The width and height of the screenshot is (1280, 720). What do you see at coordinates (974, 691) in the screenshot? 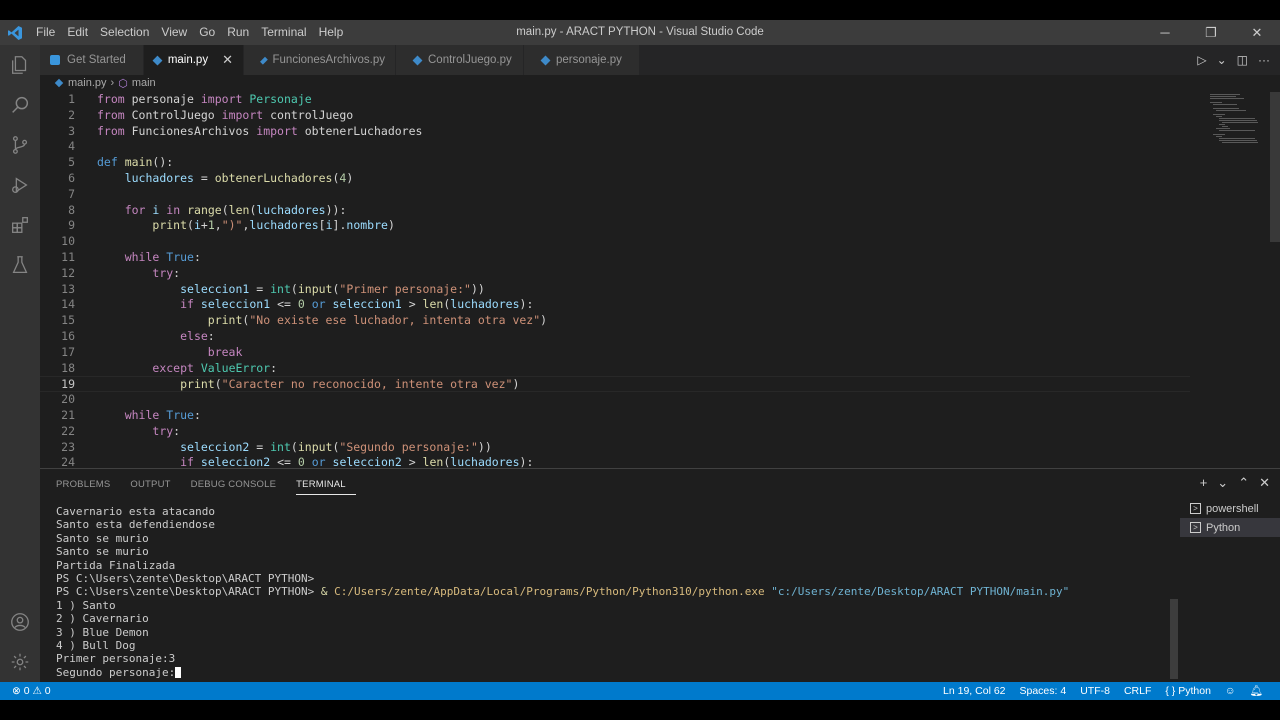
I see `cursor-position: Ln 19, Col 62` at bounding box center [974, 691].